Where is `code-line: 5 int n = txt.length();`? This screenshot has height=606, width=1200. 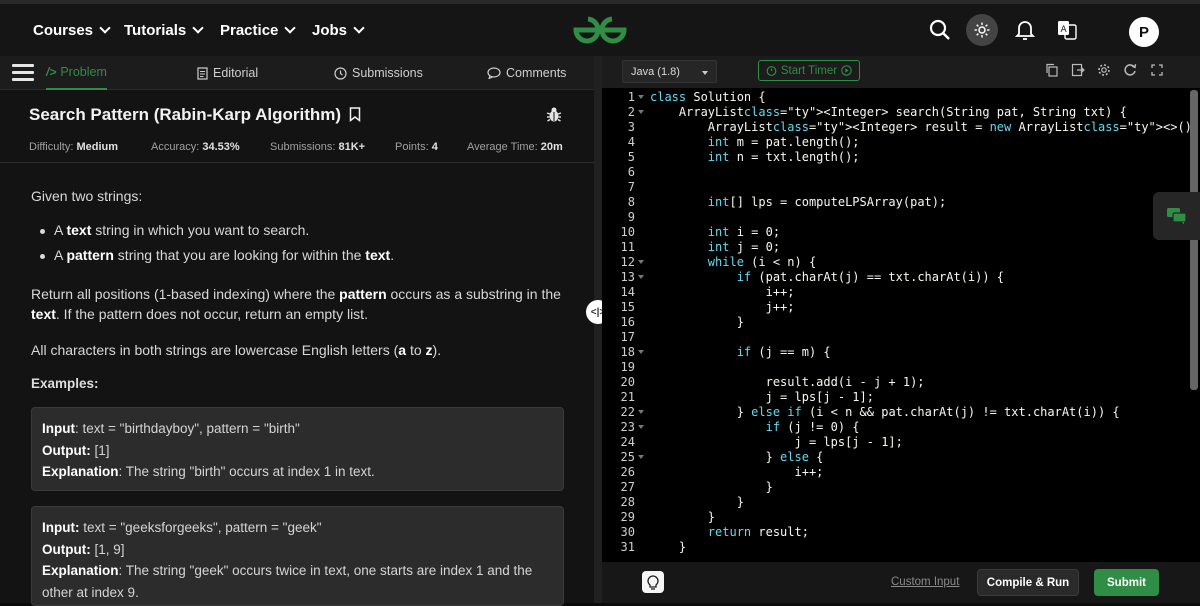 code-line: 5 int n = txt.length(); is located at coordinates (897, 157).